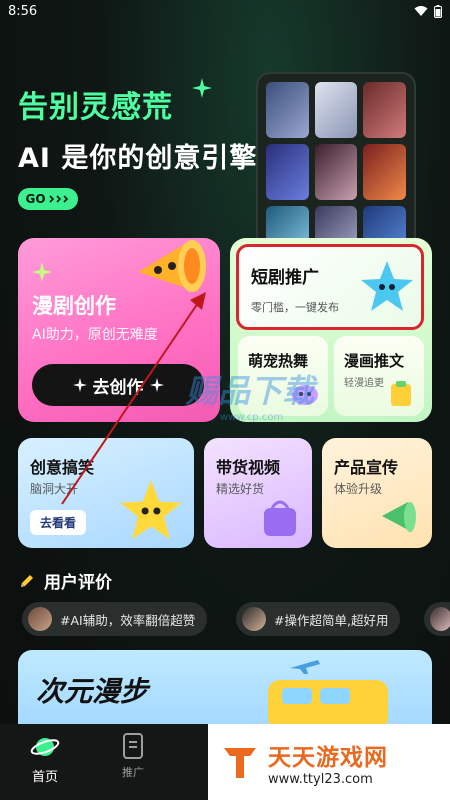  Describe the element at coordinates (240, 489) in the screenshot. I see `sales-video-desc: 精选好货` at that location.